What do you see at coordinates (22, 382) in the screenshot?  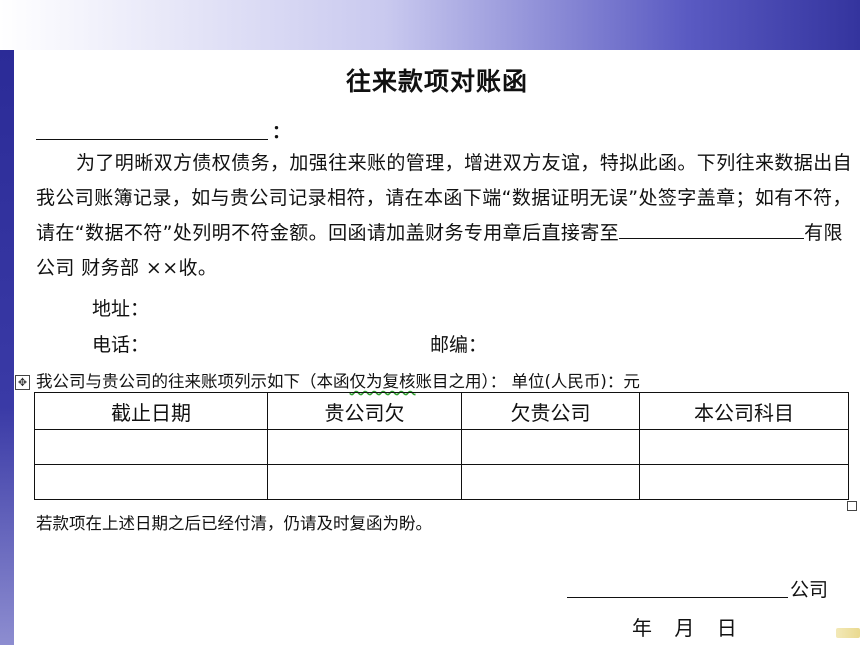 I see `move-cross-icon: ✥` at bounding box center [22, 382].